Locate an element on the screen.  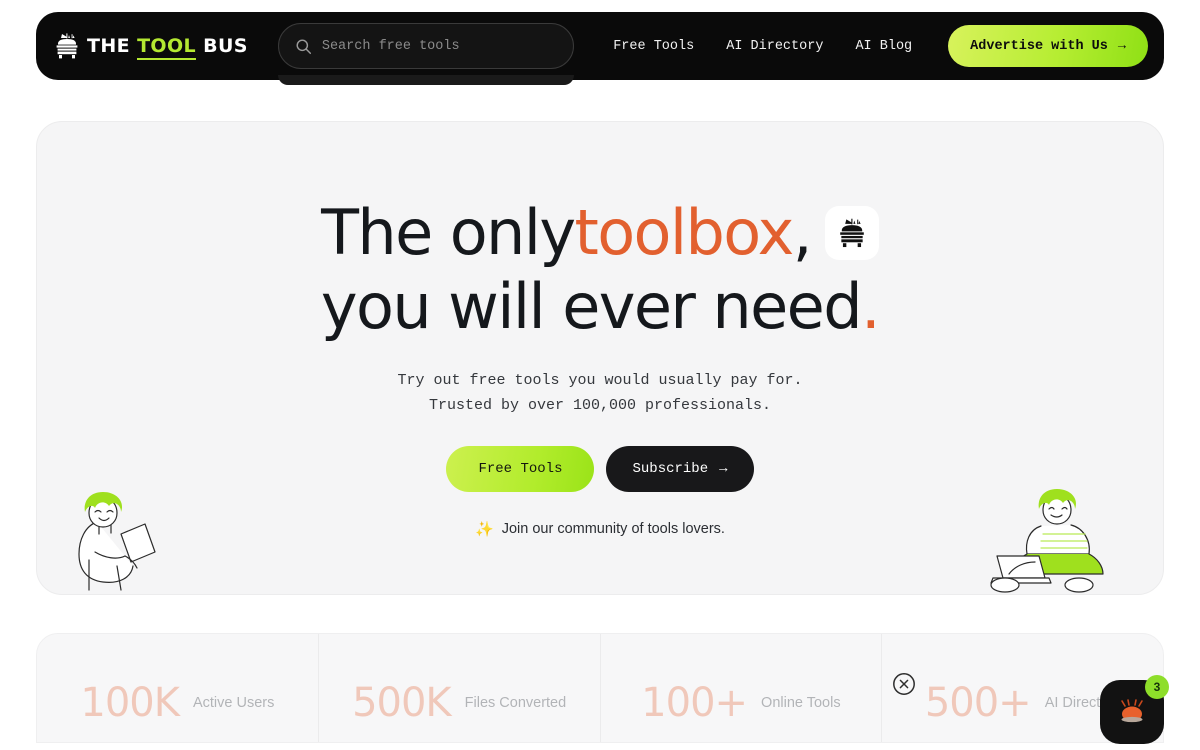
illustration-person-tablet is located at coordinates (117, 541).